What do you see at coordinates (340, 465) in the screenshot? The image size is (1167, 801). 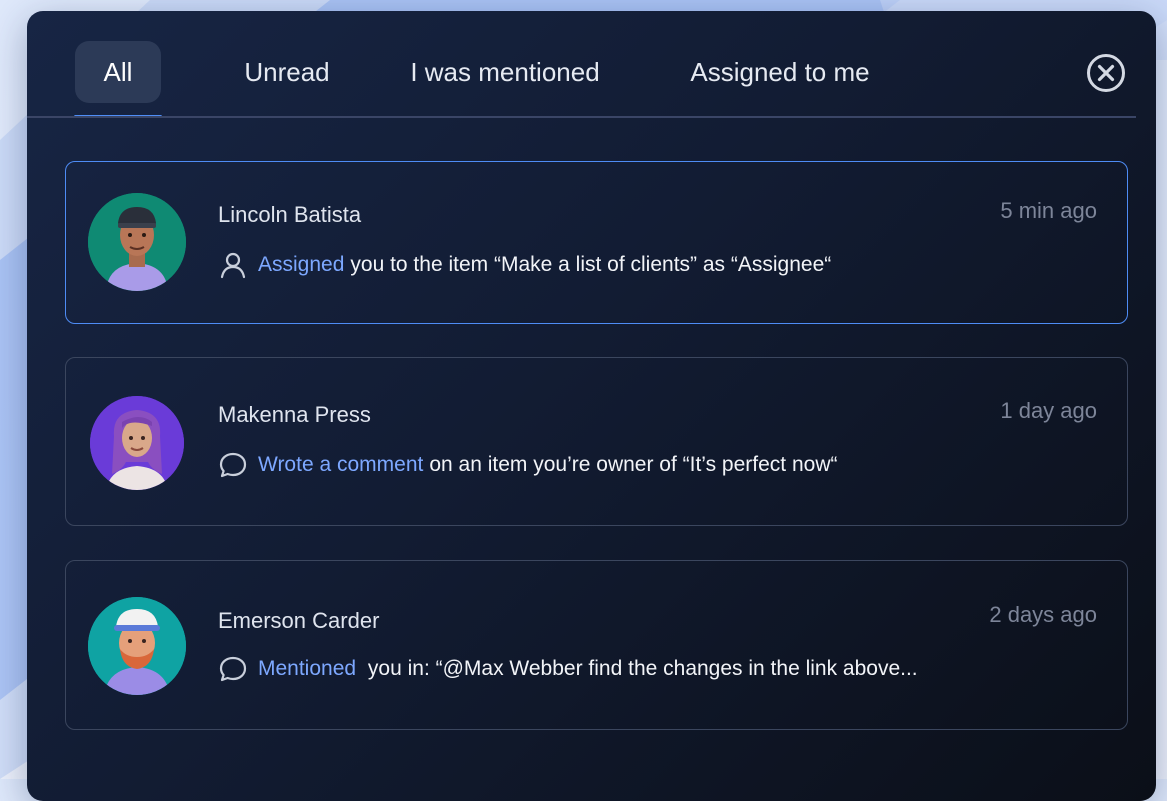 I see `notification-action-link: Wrote a comment` at bounding box center [340, 465].